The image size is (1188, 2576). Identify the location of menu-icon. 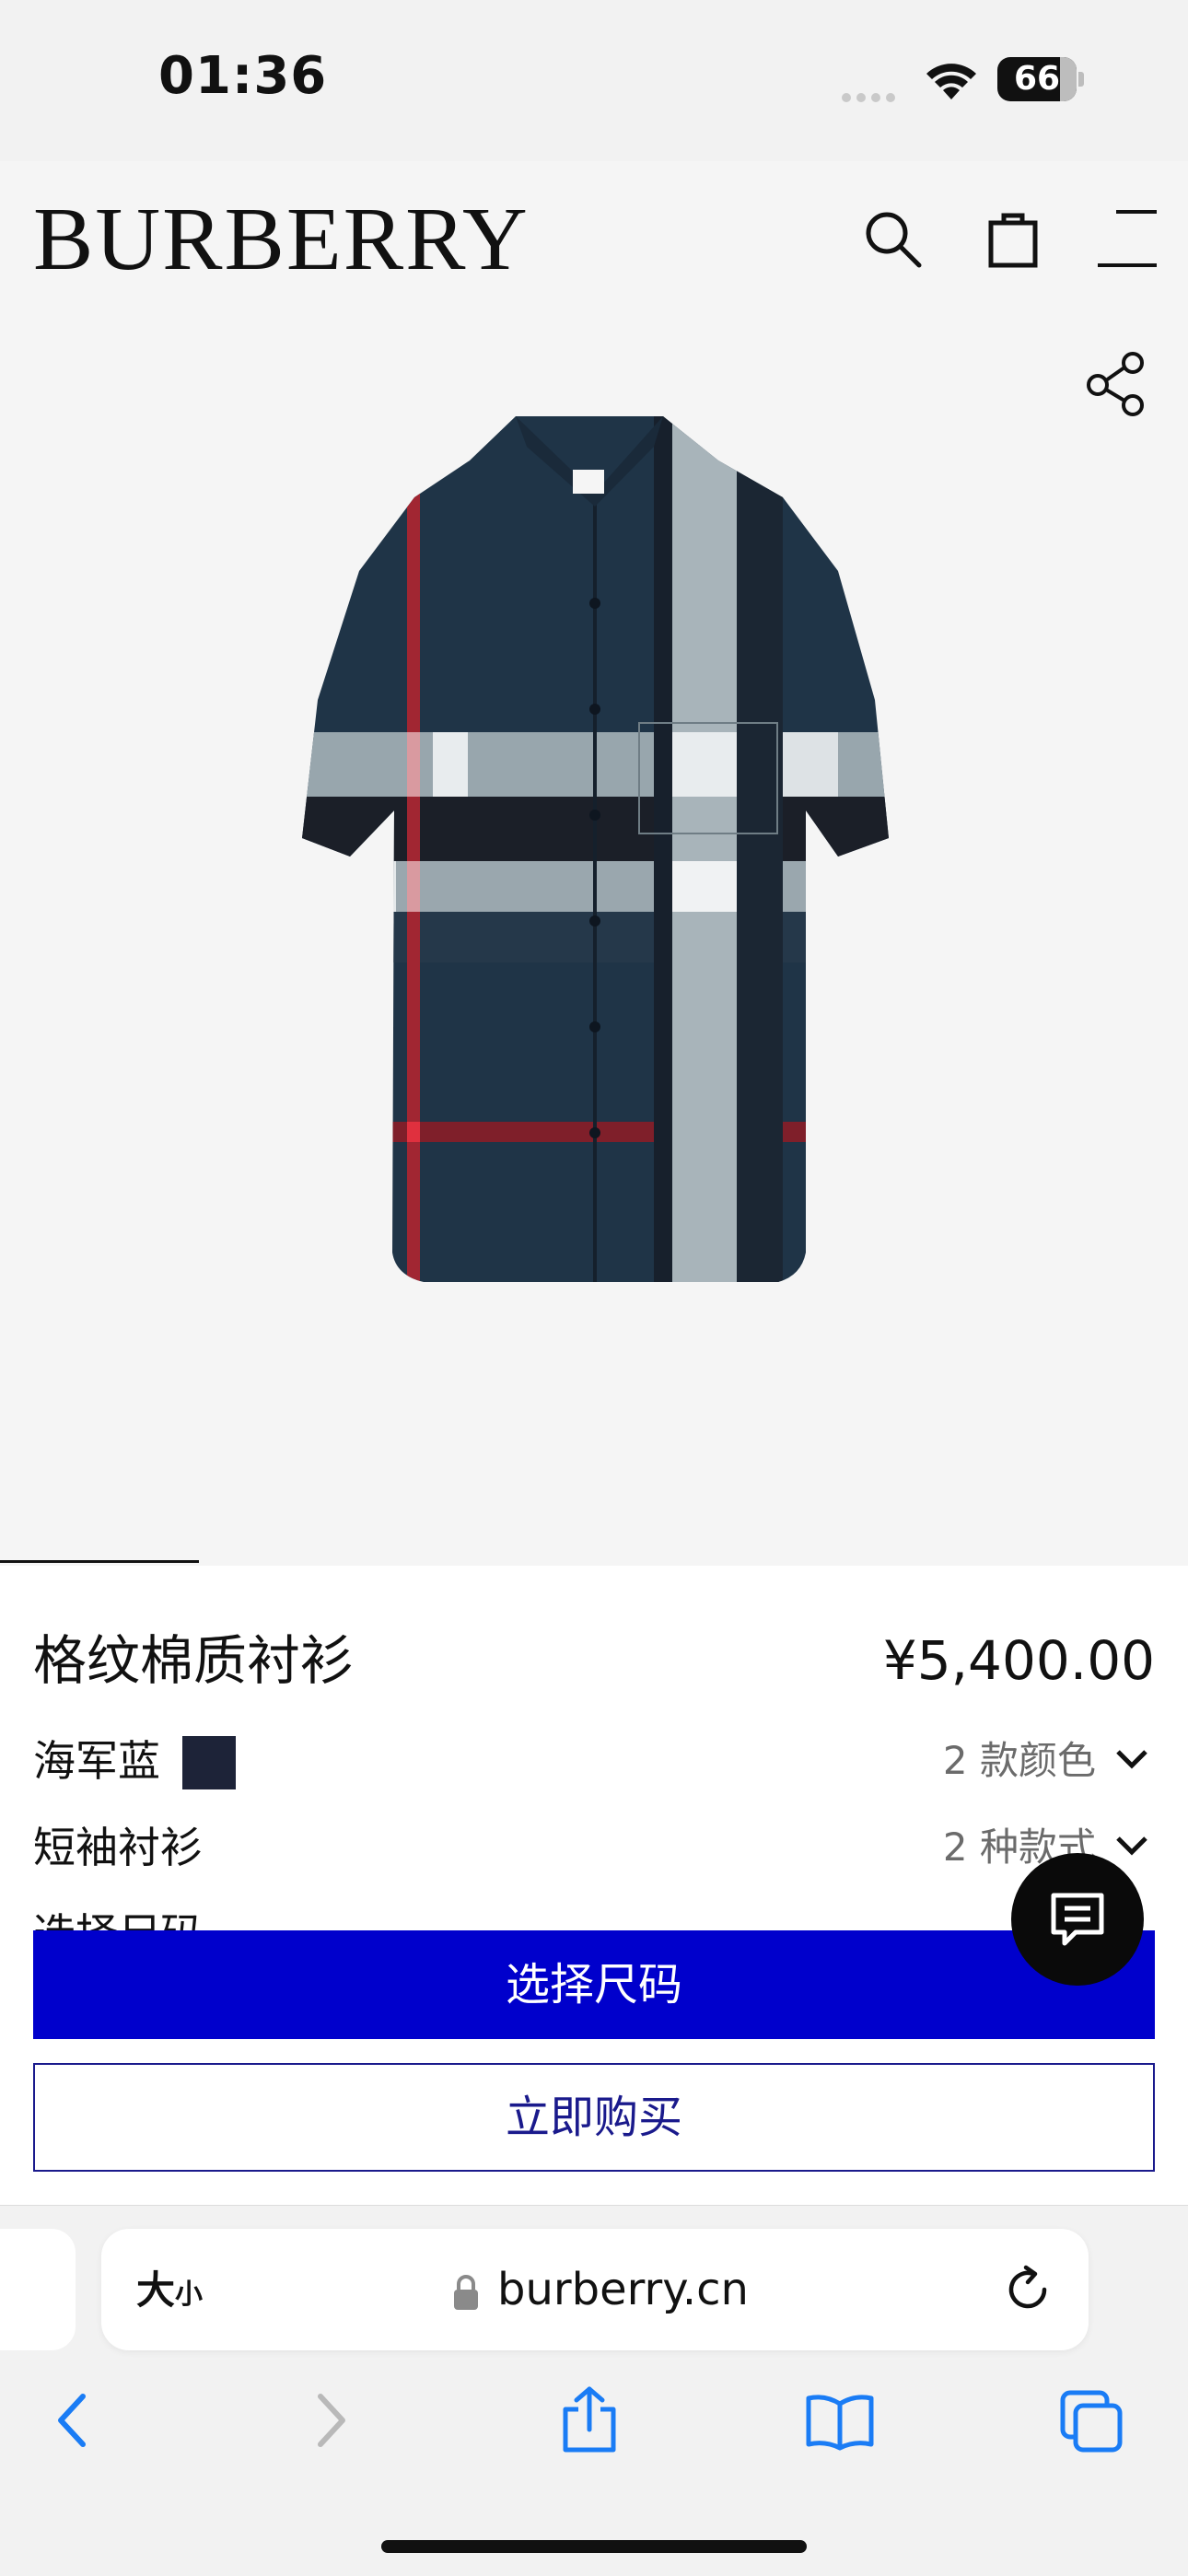
(1127, 238).